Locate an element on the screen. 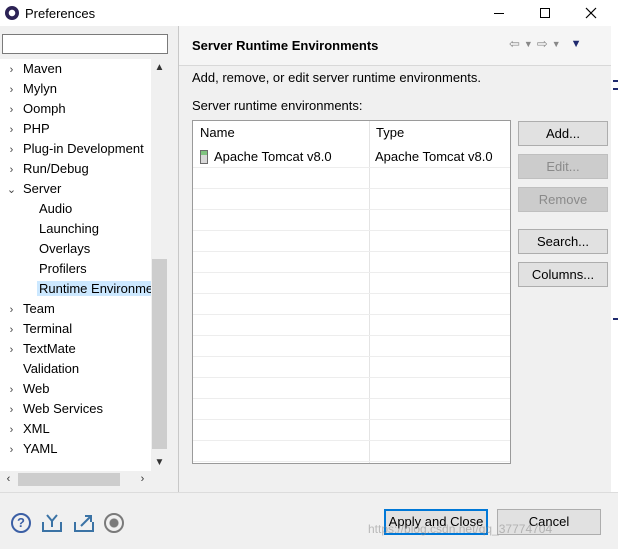  tree-item: Validation is located at coordinates (39, 369).